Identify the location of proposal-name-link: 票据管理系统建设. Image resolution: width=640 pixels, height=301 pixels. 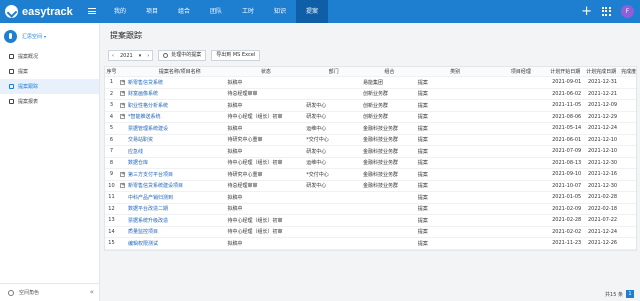
(148, 129).